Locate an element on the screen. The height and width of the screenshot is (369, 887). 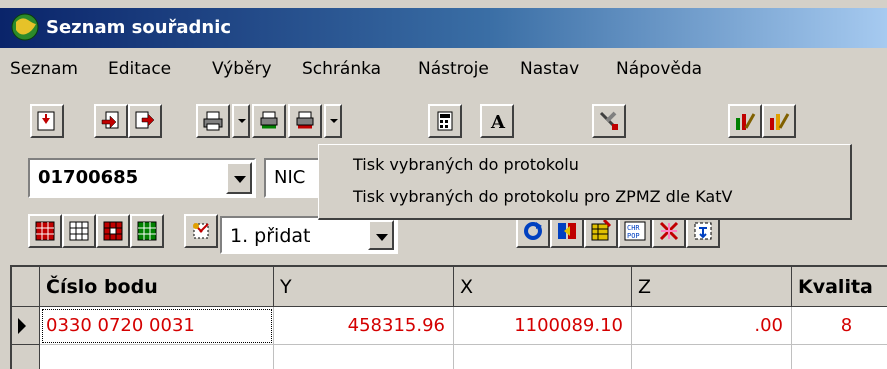
mode-combo: 1. přidat is located at coordinates (309, 235).